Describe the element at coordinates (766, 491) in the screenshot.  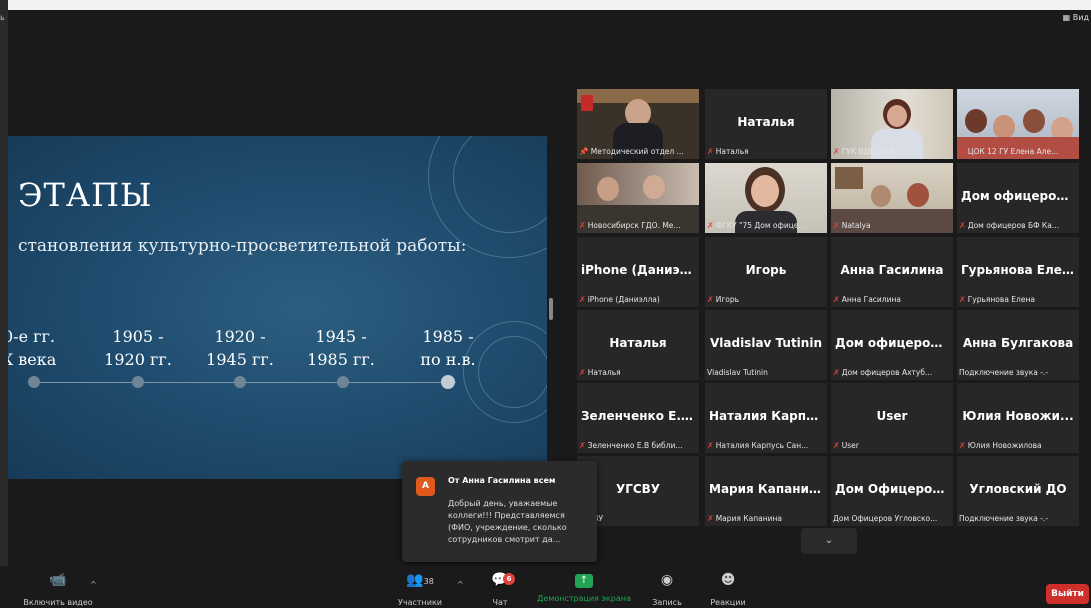
I see `participant-tile: Мария Капанина ✗ Мария Капанина` at that location.